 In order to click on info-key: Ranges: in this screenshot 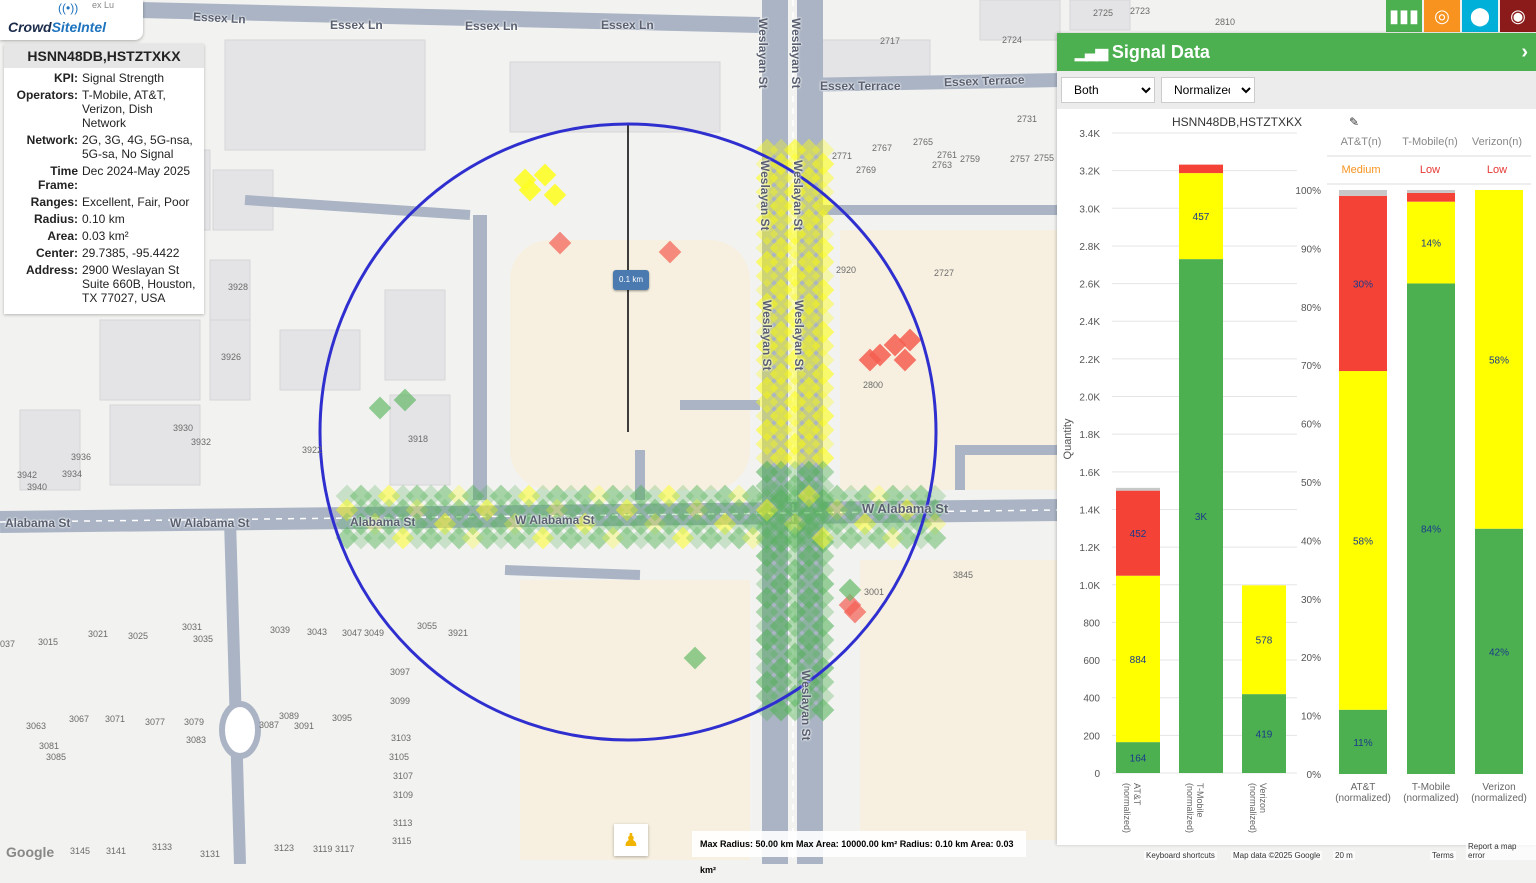, I will do `click(54, 202)`.